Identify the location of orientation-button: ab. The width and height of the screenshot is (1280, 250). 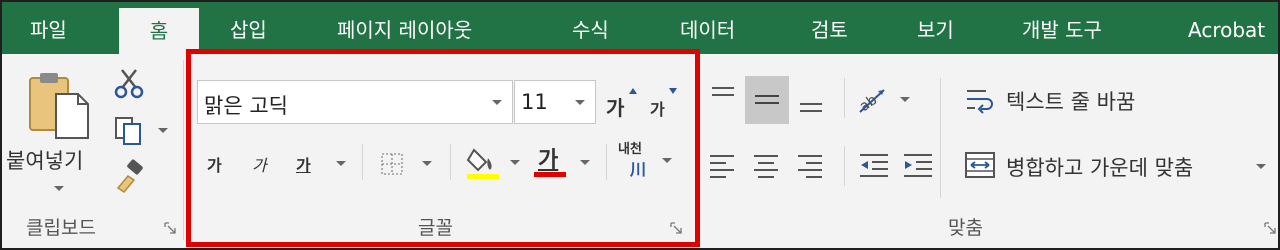
(884, 100).